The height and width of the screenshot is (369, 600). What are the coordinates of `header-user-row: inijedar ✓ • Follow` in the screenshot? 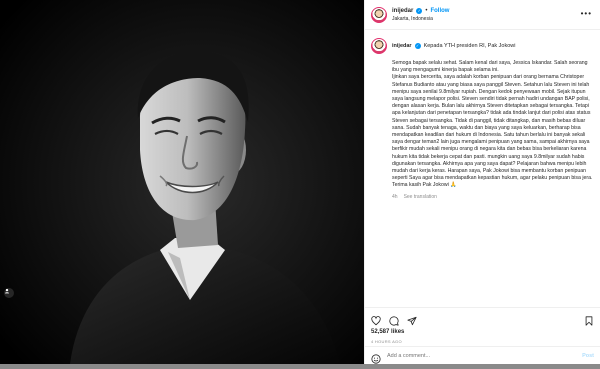 It's located at (420, 10).